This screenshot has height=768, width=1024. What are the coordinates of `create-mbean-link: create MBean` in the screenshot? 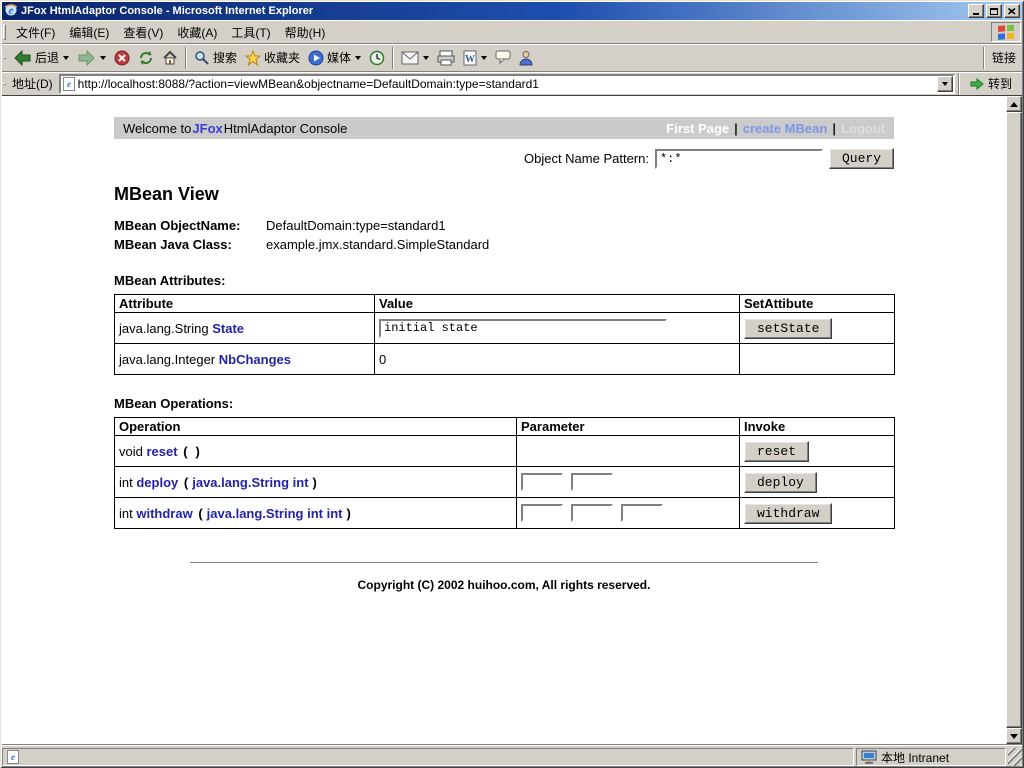 It's located at (785, 128).